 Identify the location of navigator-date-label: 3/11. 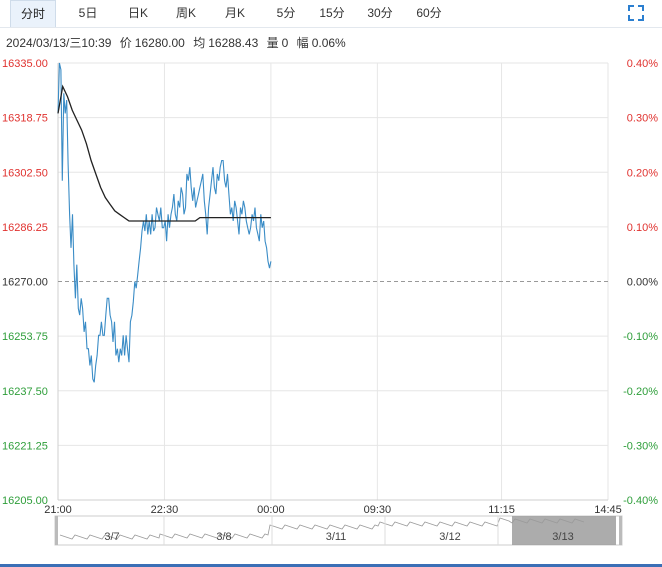
(336, 537).